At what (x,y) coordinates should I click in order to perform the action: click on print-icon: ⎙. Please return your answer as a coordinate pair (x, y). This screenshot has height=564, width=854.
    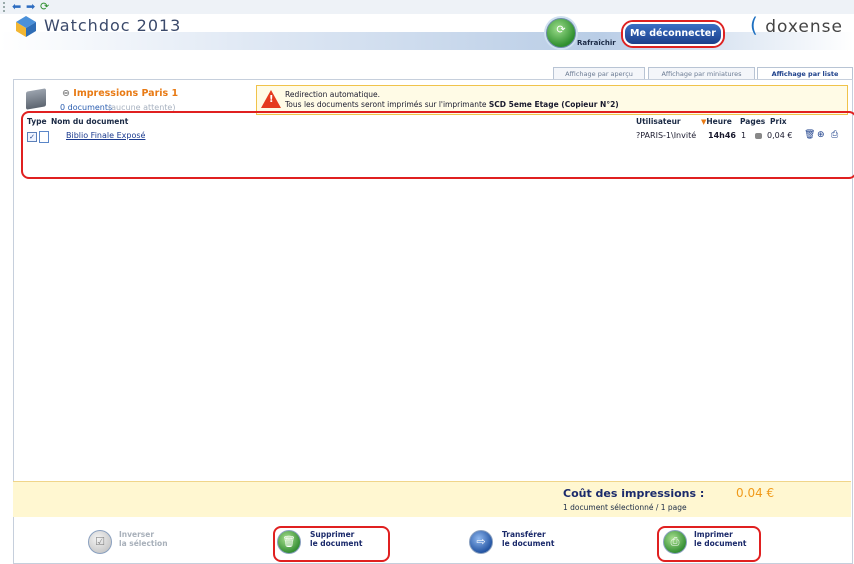
    Looking at the image, I should click on (834, 135).